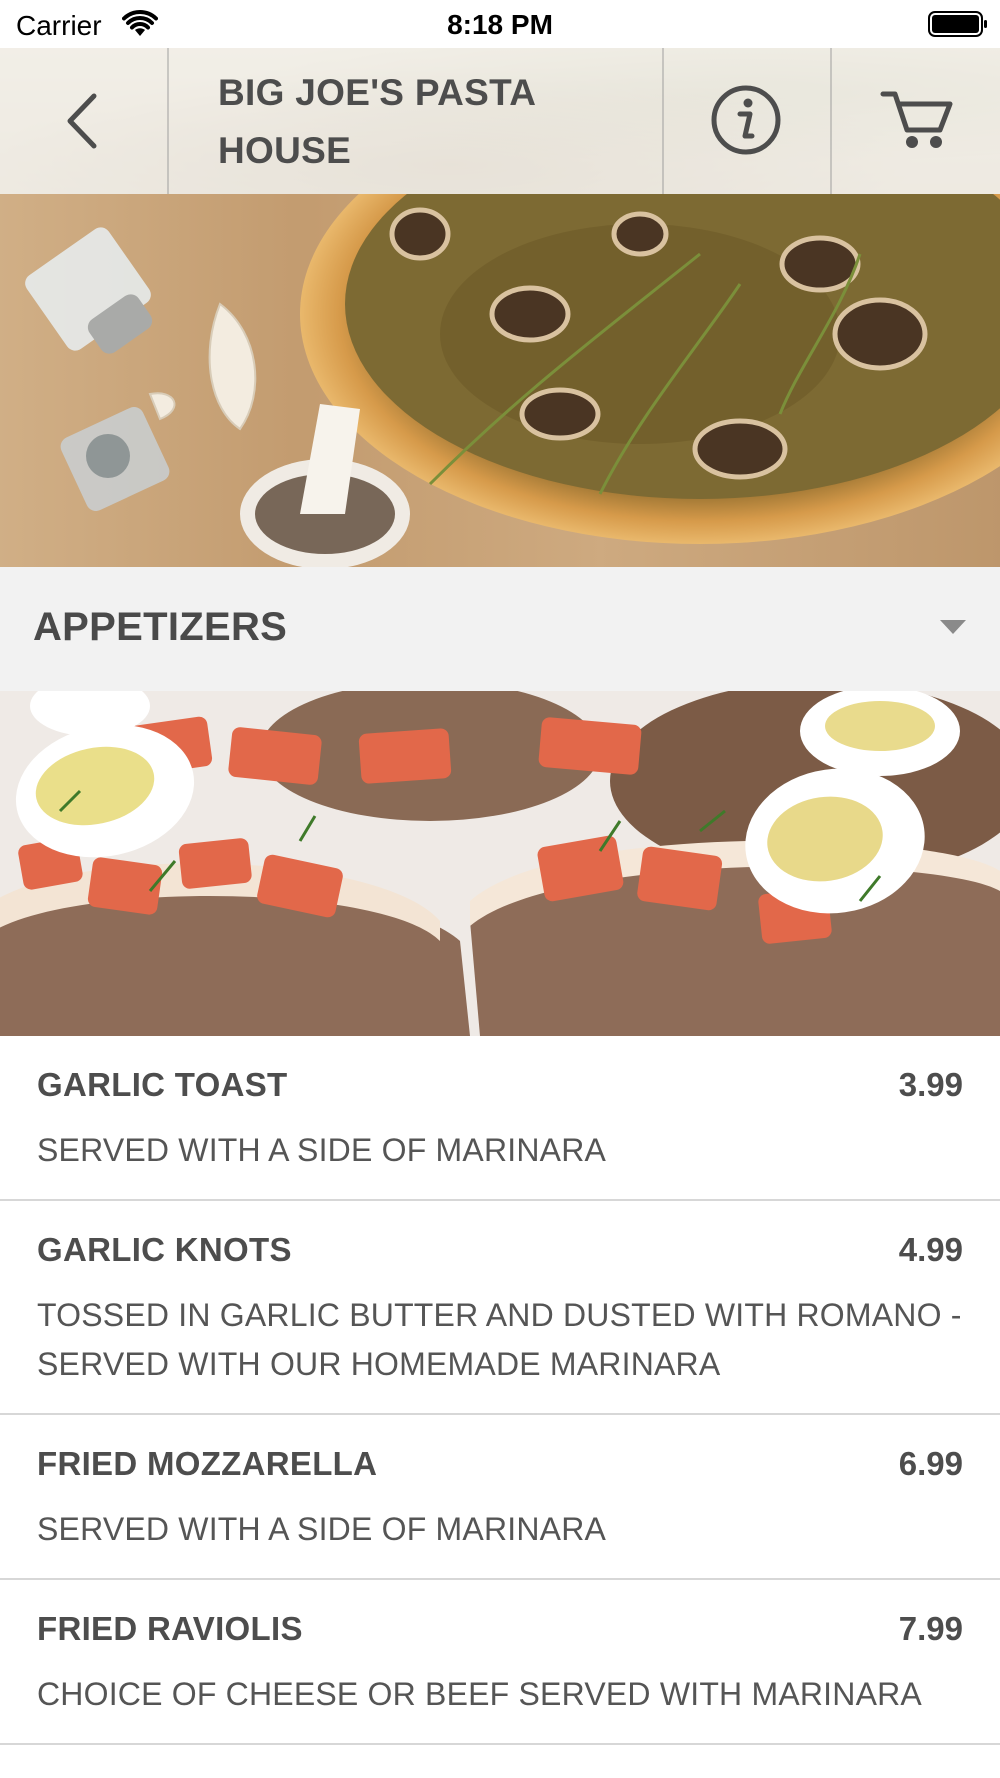  Describe the element at coordinates (164, 1249) in the screenshot. I see `item-name: GARLIC KNOTS` at that location.